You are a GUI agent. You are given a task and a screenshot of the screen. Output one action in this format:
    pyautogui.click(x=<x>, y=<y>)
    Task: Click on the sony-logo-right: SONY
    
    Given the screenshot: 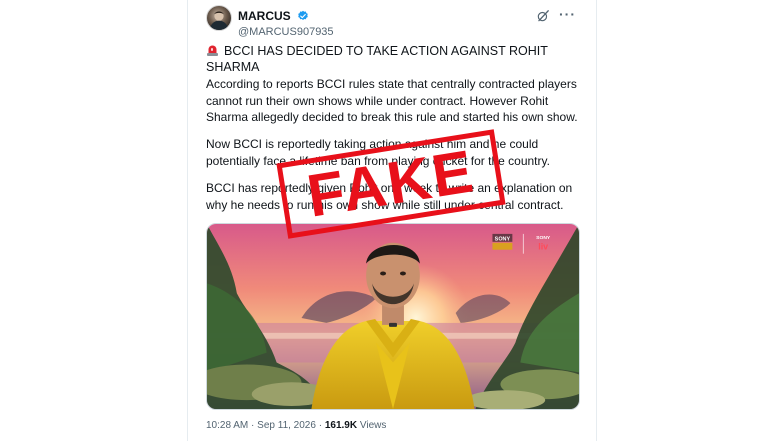 What is the action you would take?
    pyautogui.click(x=543, y=238)
    